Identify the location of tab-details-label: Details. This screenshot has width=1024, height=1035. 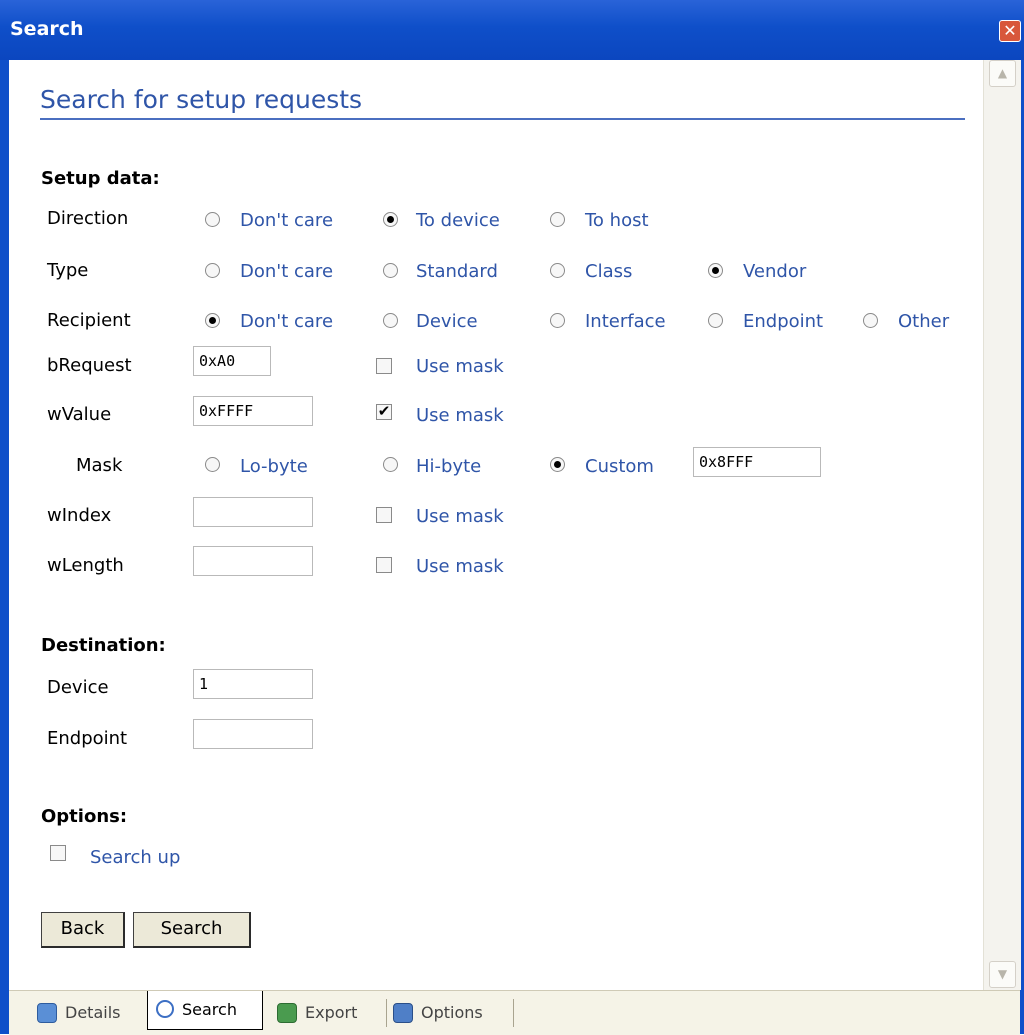
(93, 1012).